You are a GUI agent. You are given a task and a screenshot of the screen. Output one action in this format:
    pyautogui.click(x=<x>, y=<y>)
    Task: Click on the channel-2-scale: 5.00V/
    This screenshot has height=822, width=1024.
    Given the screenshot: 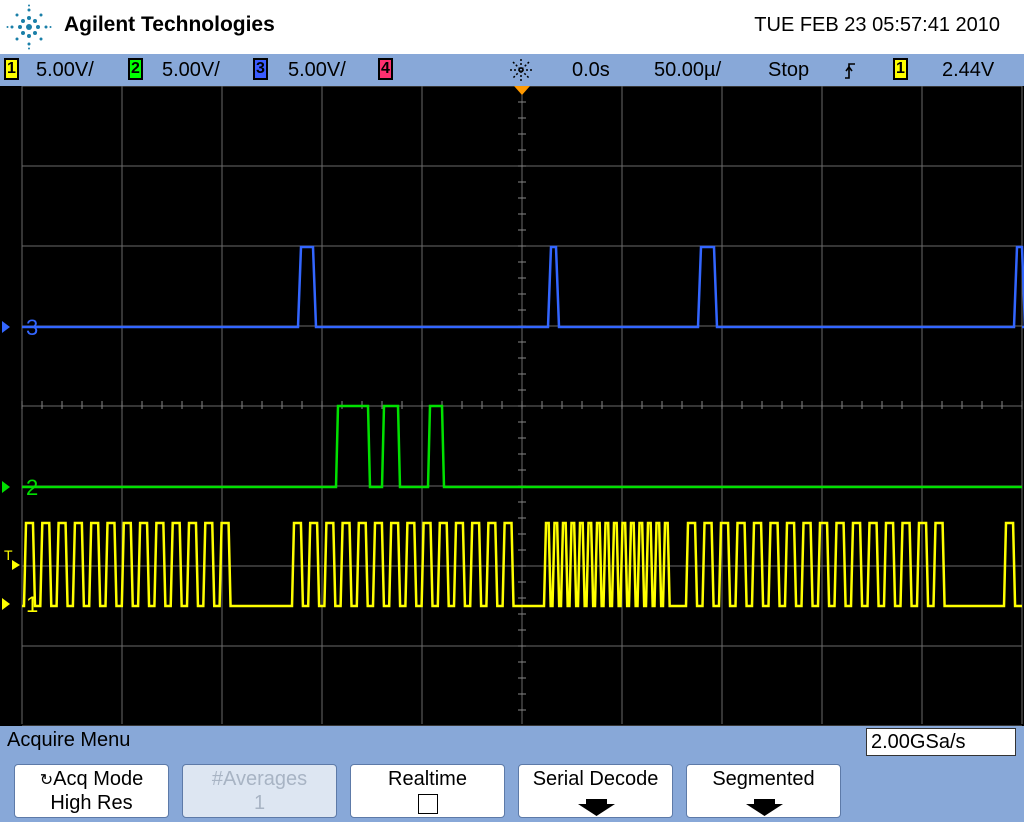 What is the action you would take?
    pyautogui.click(x=191, y=70)
    